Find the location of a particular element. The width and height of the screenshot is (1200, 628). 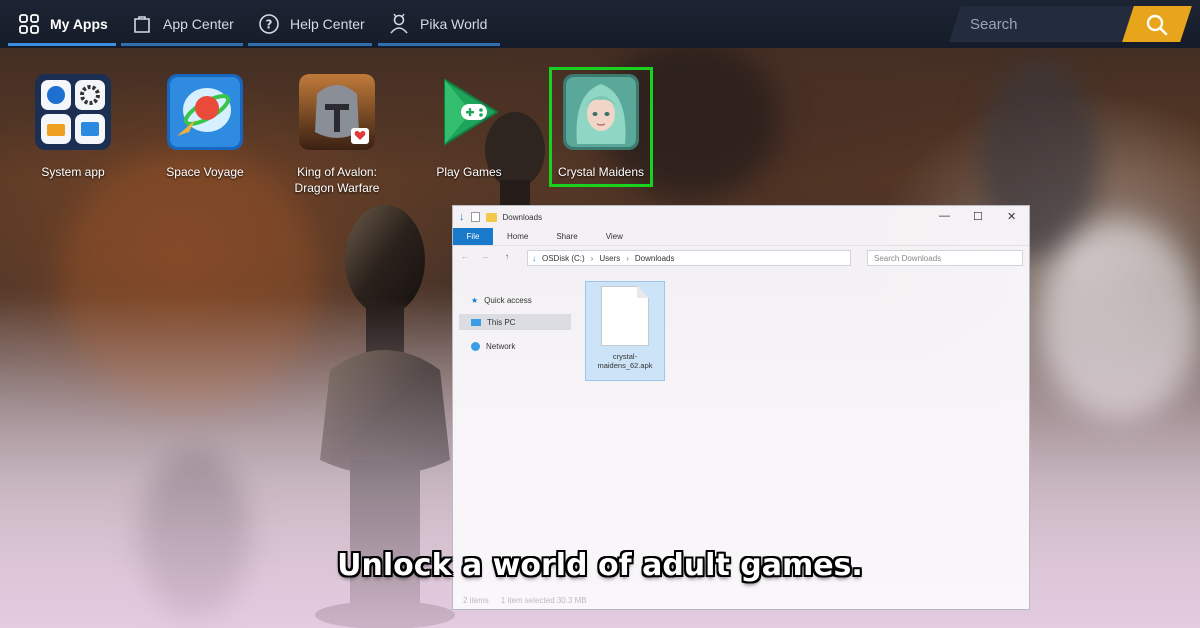

up-arrow-icon: ↑ is located at coordinates (507, 256).